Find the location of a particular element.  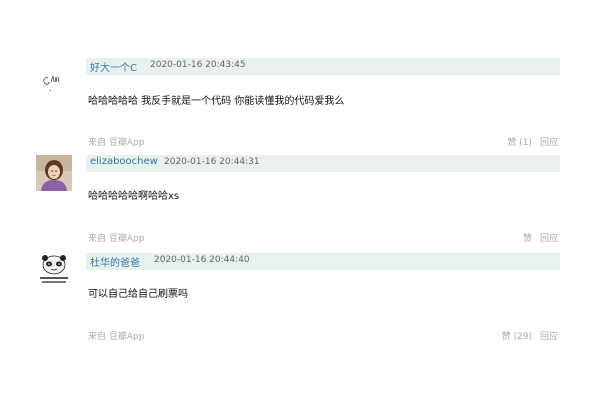

comment-actions: 赞 (1) 回应 is located at coordinates (532, 141).